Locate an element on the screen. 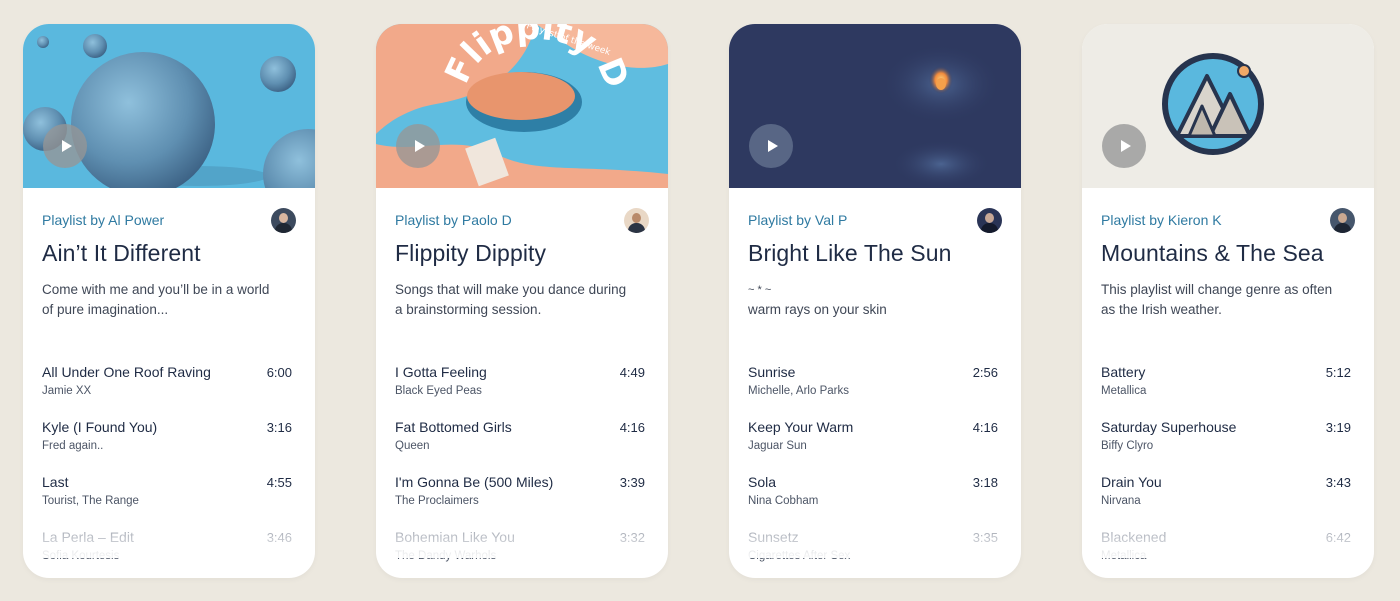  track-duration: 6:42 is located at coordinates (1338, 537).